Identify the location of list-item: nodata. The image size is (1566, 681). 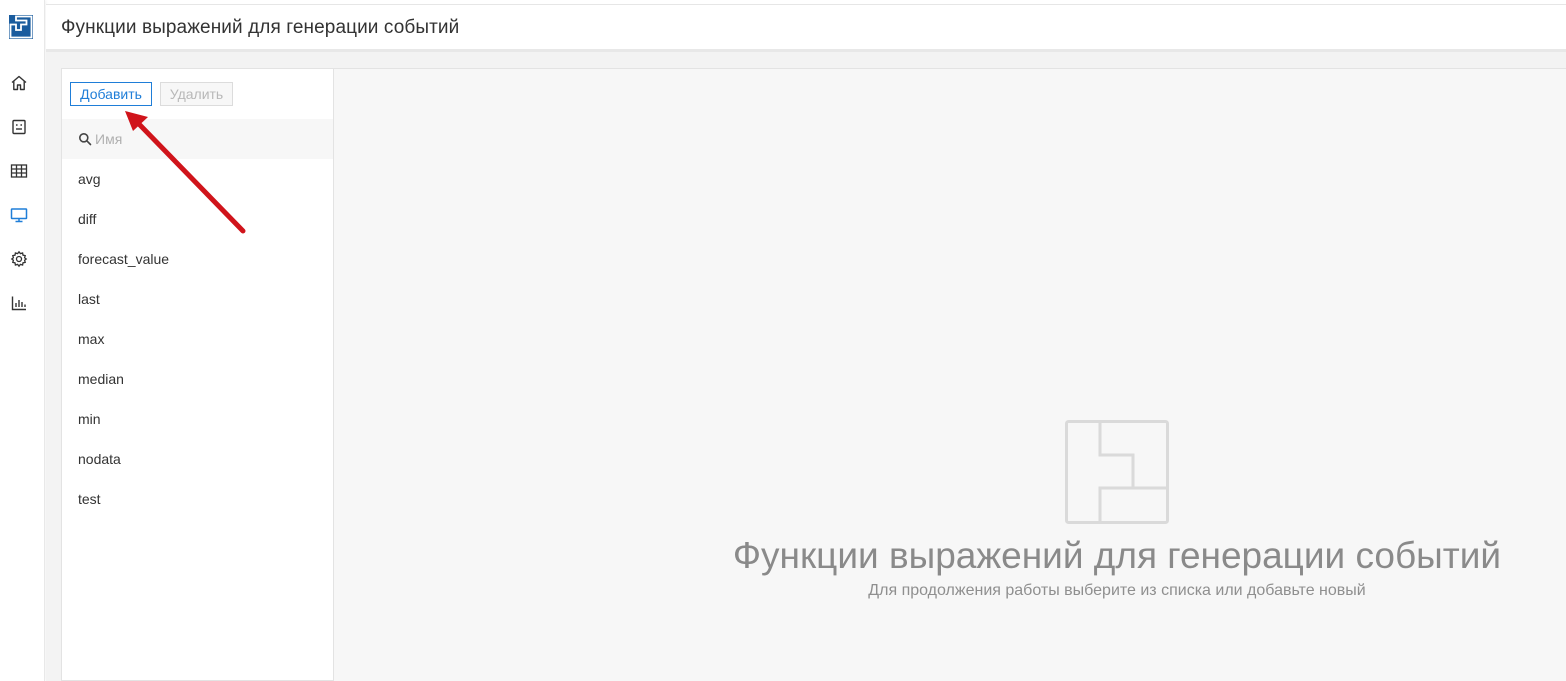
(197, 459).